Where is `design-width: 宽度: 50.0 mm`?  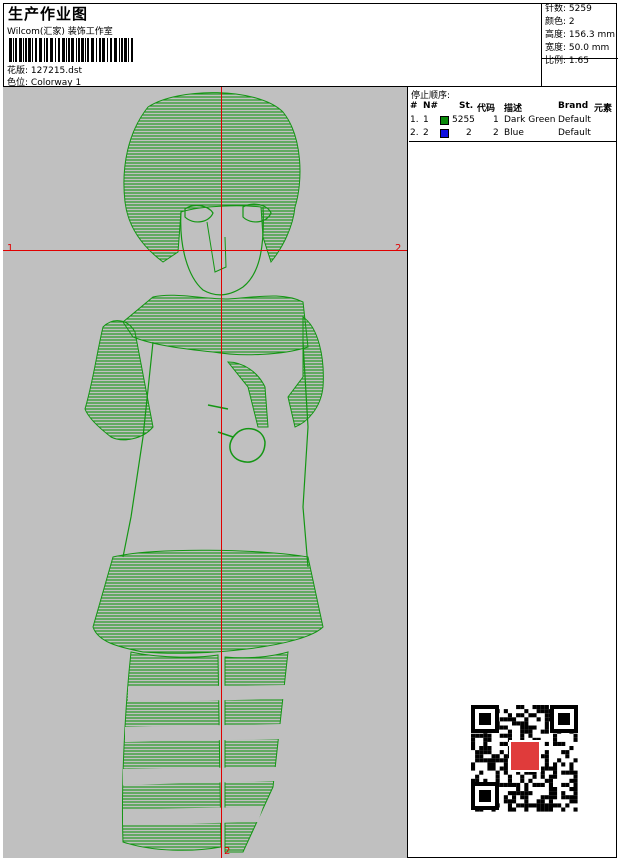 design-width: 宽度: 50.0 mm is located at coordinates (577, 48).